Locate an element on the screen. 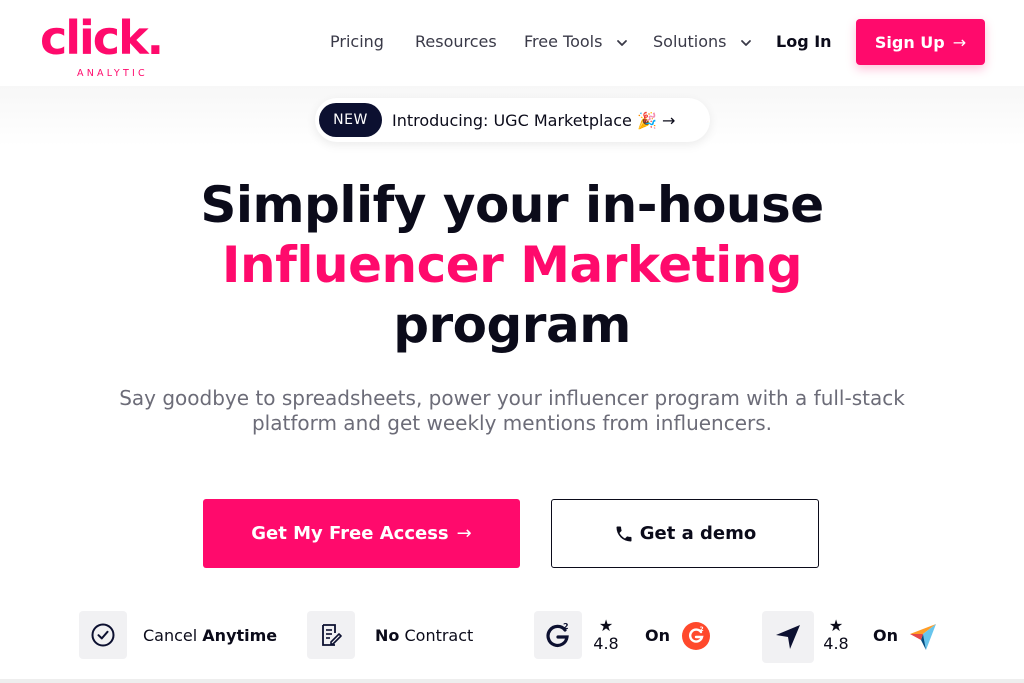 Image resolution: width=1024 pixels, height=683 pixels. new-badge: NEW is located at coordinates (350, 120).